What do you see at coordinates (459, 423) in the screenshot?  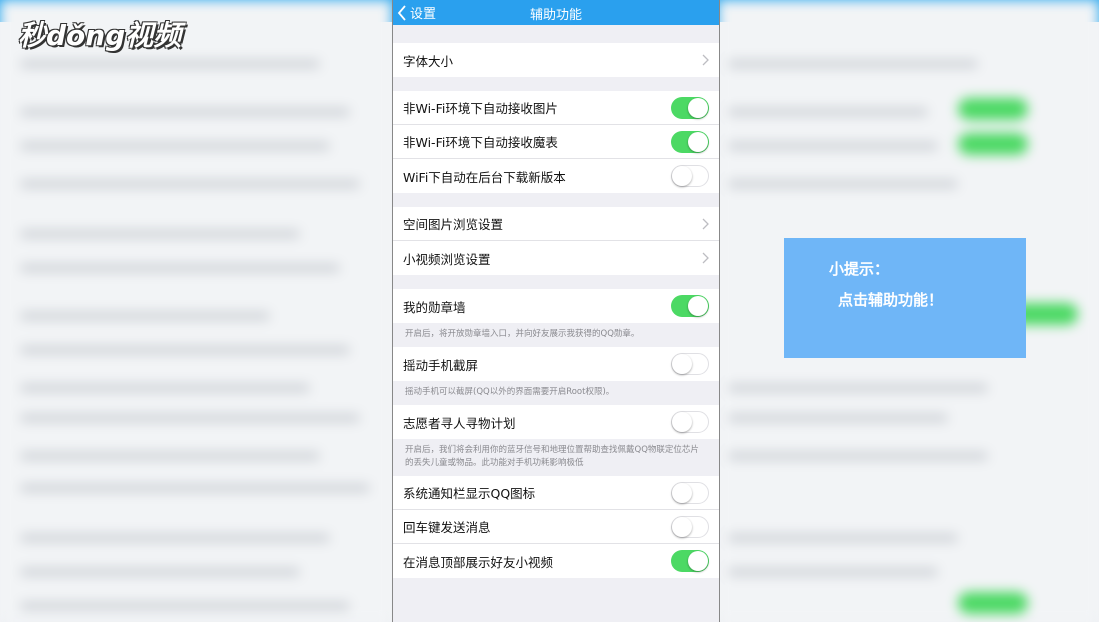 I see `row-label: 志愿者寻人寻物计划` at bounding box center [459, 423].